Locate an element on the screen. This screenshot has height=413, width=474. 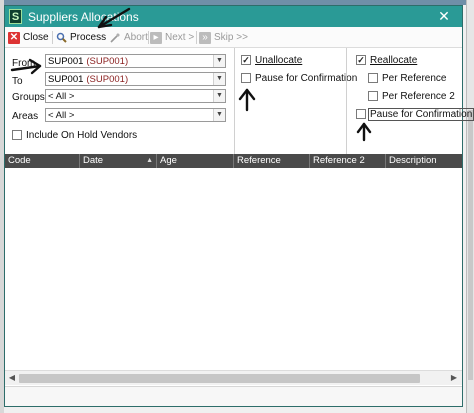
skip-button-label: Skip >> is located at coordinates (231, 37).